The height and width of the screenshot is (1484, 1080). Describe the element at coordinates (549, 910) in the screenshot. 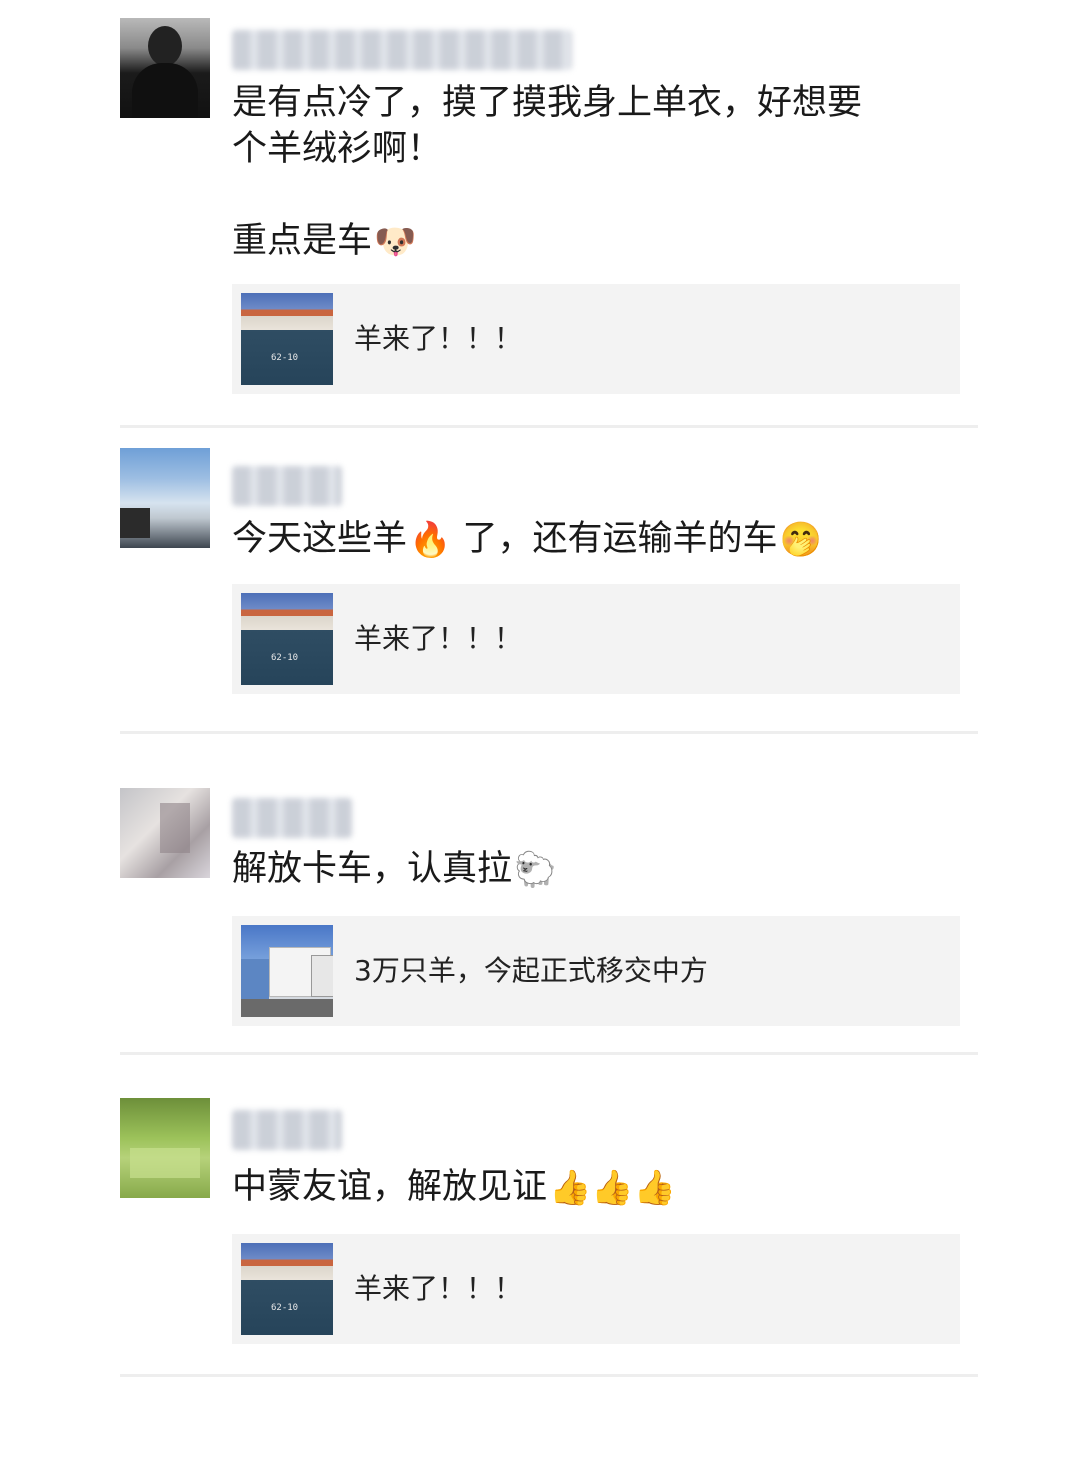

I see `feed-post: 解放卡车，认真拉🐑 3万只羊，今起正式移交中方` at that location.